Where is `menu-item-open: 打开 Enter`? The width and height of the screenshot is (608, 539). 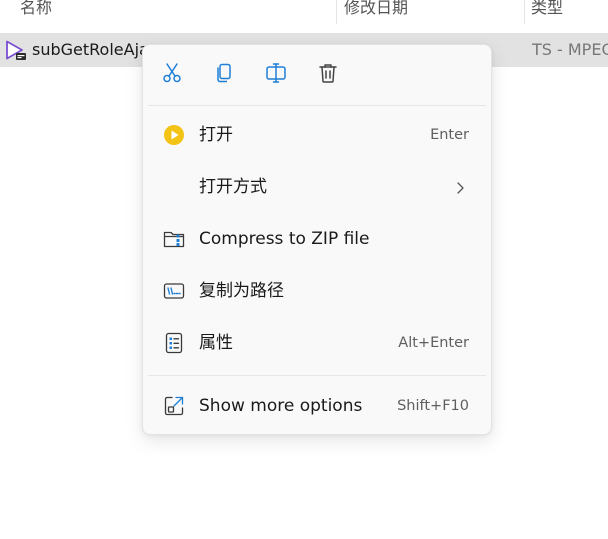 menu-item-open: 打开 Enter is located at coordinates (317, 135).